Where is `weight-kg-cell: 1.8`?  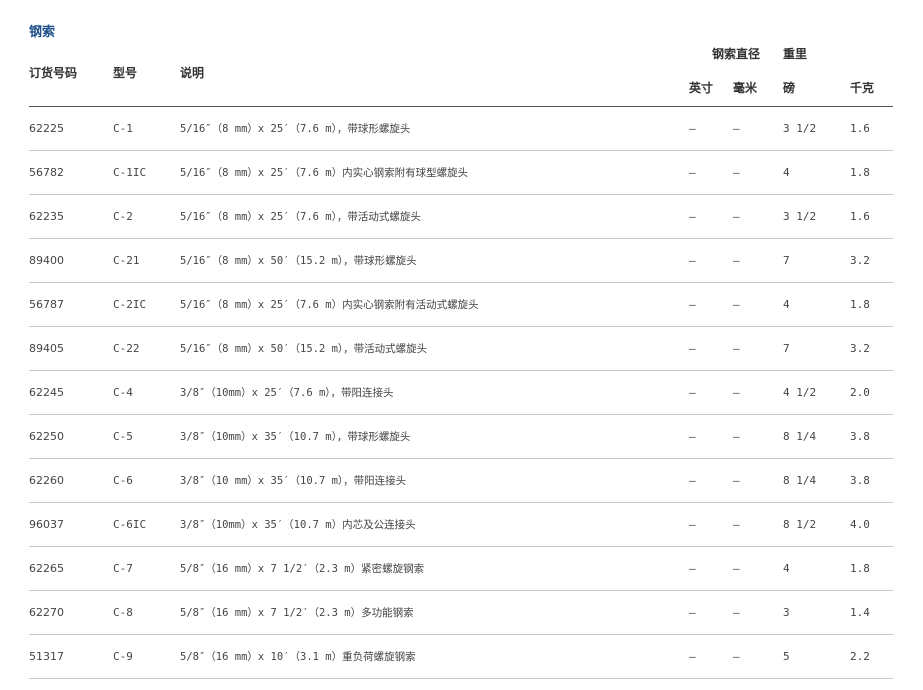
weight-kg-cell: 1.8 is located at coordinates (872, 172).